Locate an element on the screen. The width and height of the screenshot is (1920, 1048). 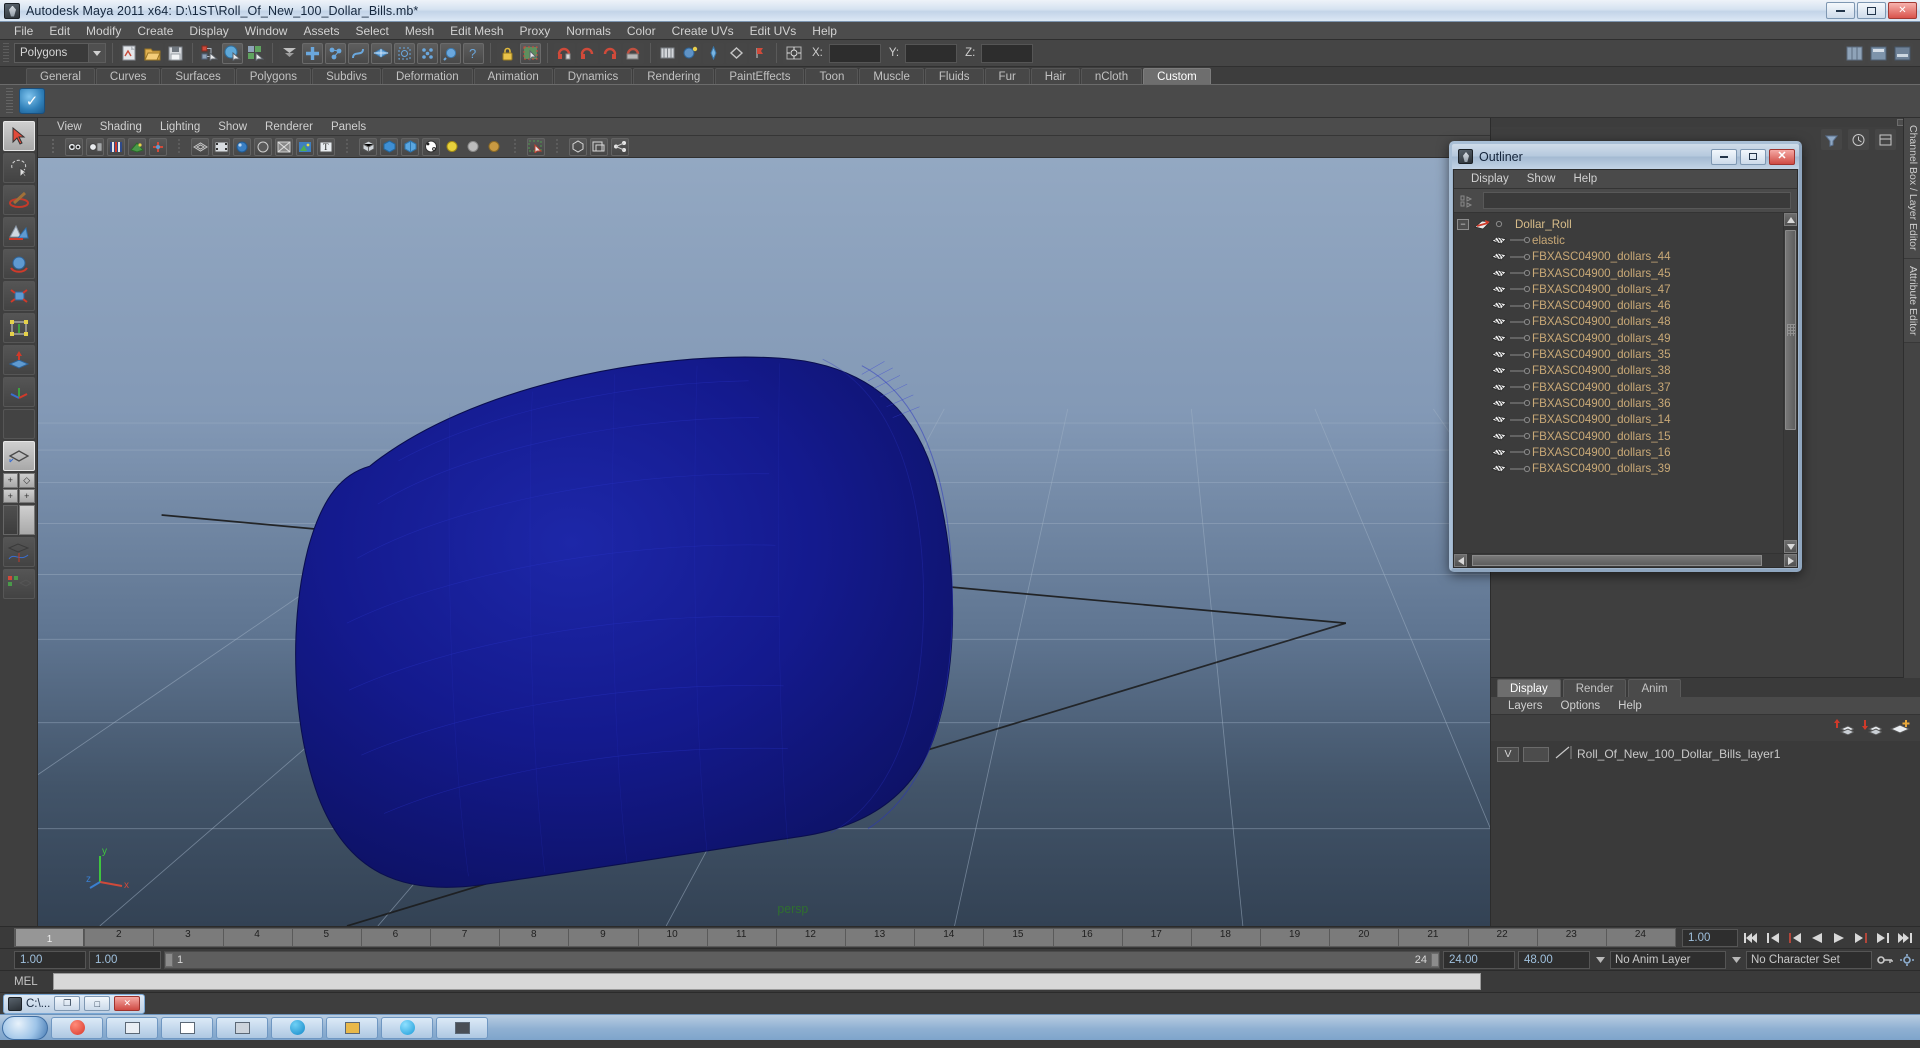
animation-preferences-icon is located at coordinates (1906, 959).